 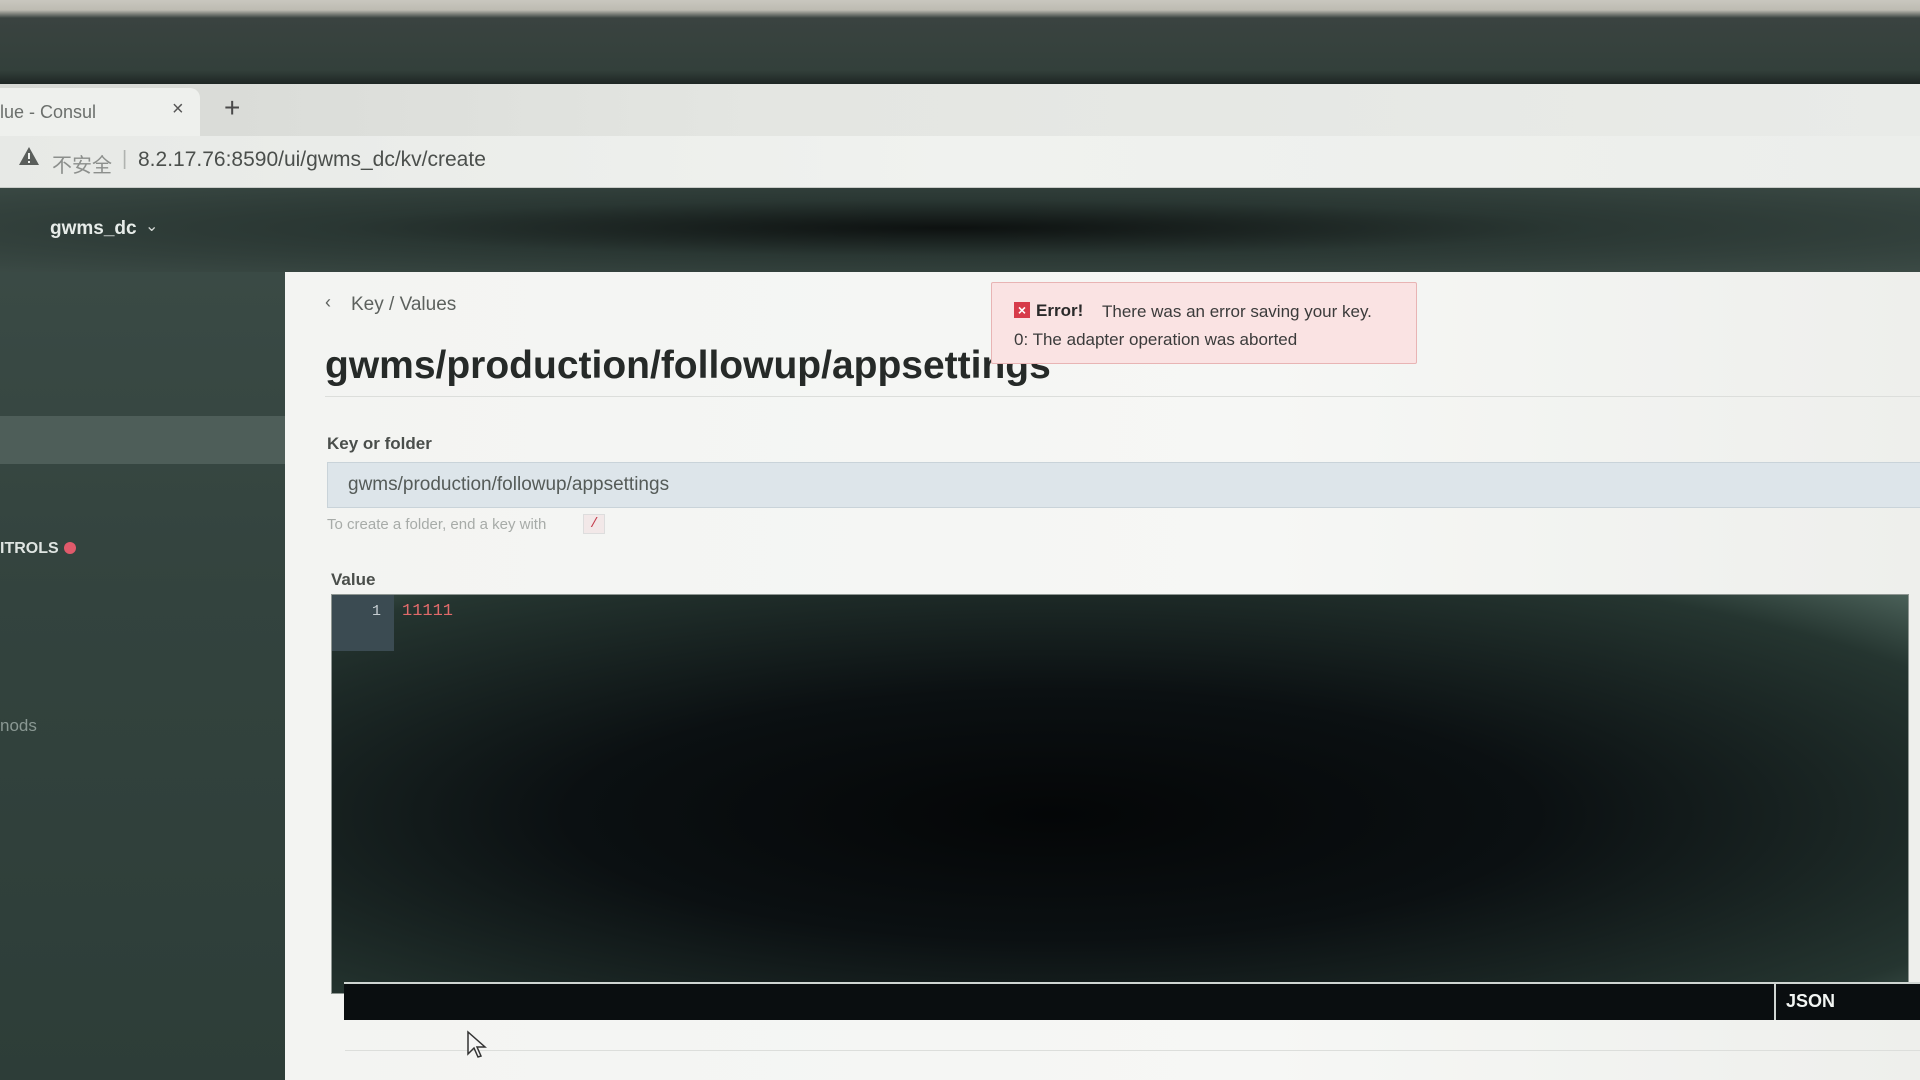 What do you see at coordinates (960, 230) in the screenshot?
I see `top-navigation: gwms_dc ⌄` at bounding box center [960, 230].